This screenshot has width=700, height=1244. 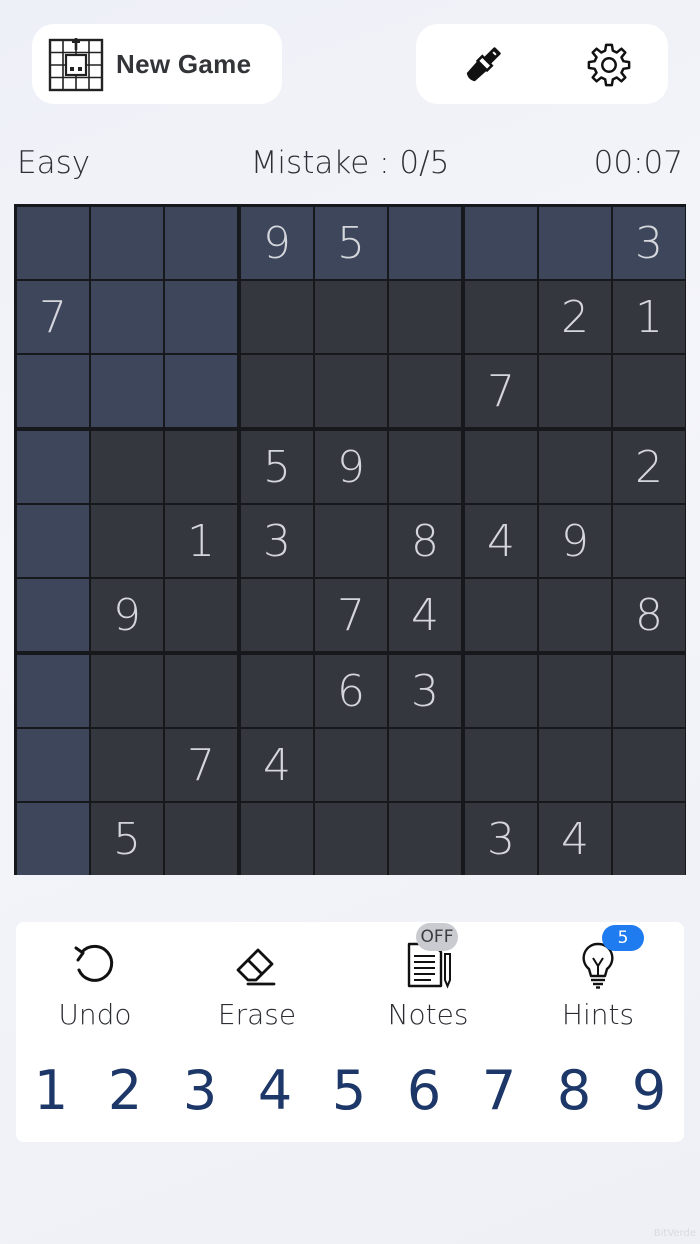 I want to click on sudoku-cell-r3-c3, so click(x=201, y=391).